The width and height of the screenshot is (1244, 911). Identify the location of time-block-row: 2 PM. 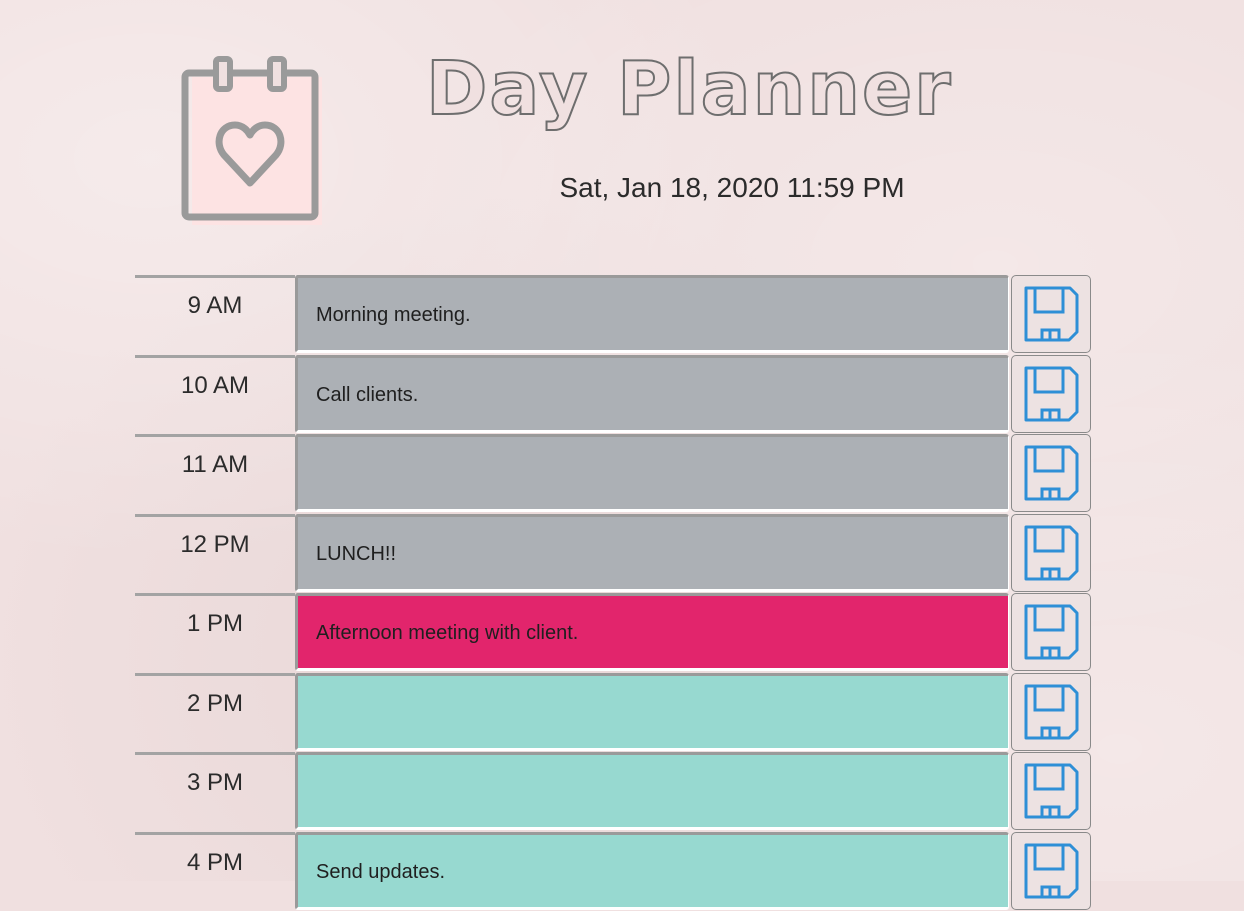
(614, 713).